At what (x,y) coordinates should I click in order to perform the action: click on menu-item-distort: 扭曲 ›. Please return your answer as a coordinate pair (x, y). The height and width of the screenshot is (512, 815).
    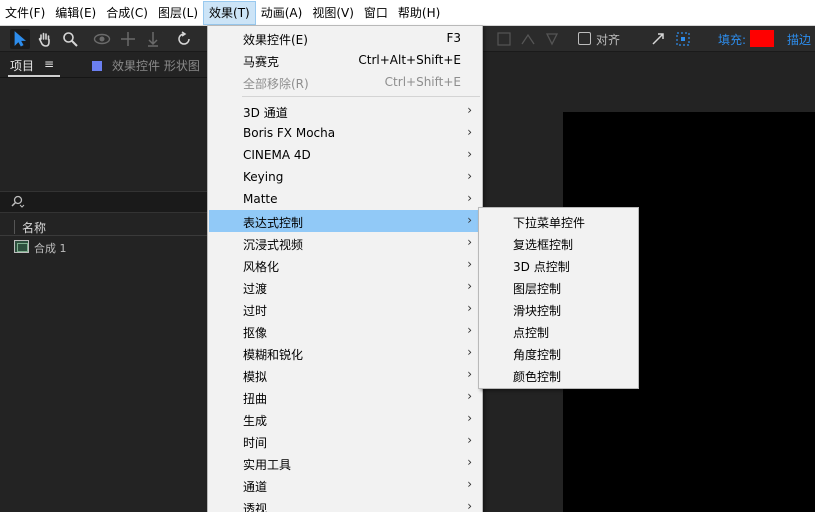
    Looking at the image, I should click on (345, 397).